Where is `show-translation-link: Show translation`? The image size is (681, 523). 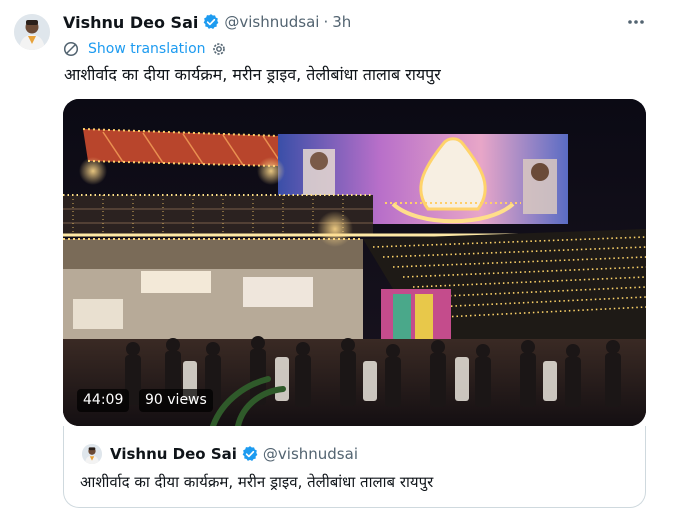
show-translation-link: Show translation is located at coordinates (147, 49).